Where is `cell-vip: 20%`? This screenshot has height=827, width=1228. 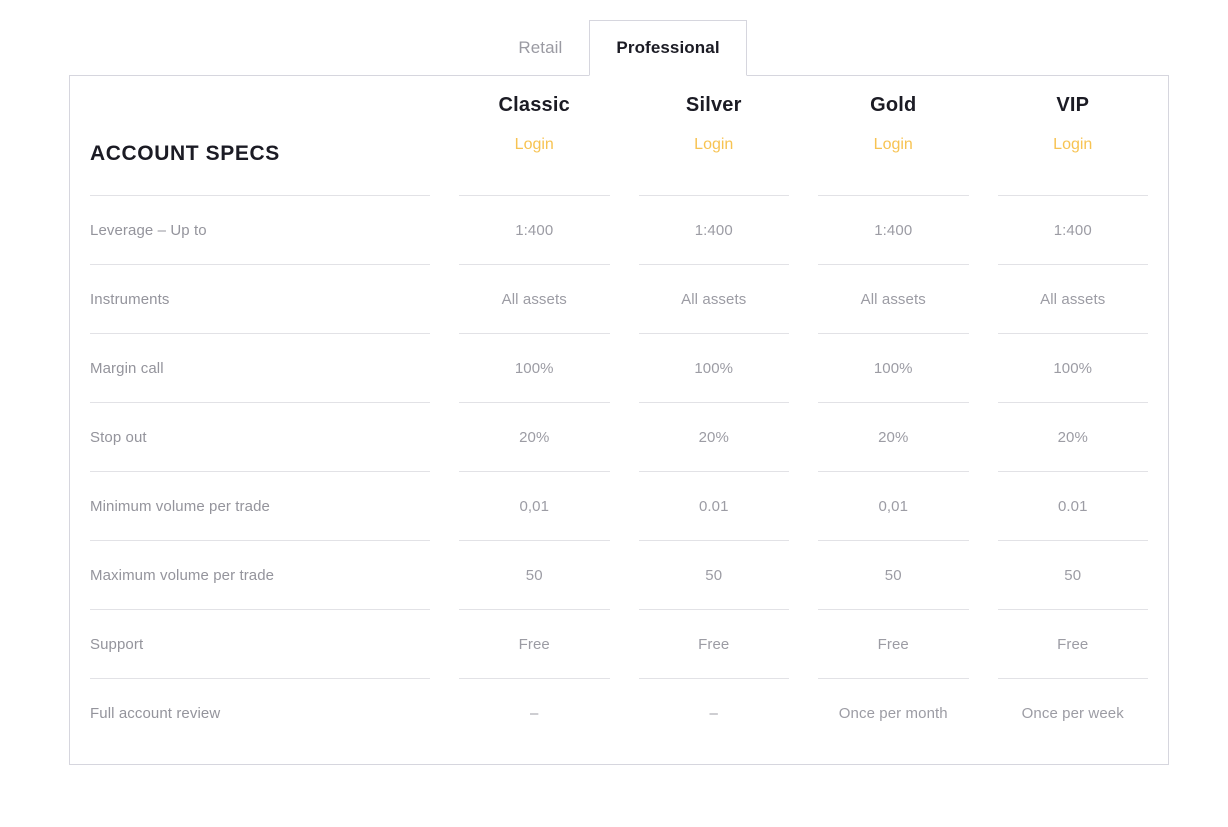
cell-vip: 20% is located at coordinates (1072, 437).